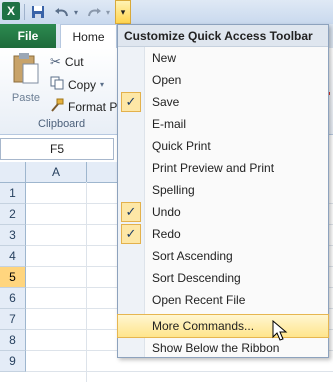  I want to click on paste-button: Paste, so click(26, 83).